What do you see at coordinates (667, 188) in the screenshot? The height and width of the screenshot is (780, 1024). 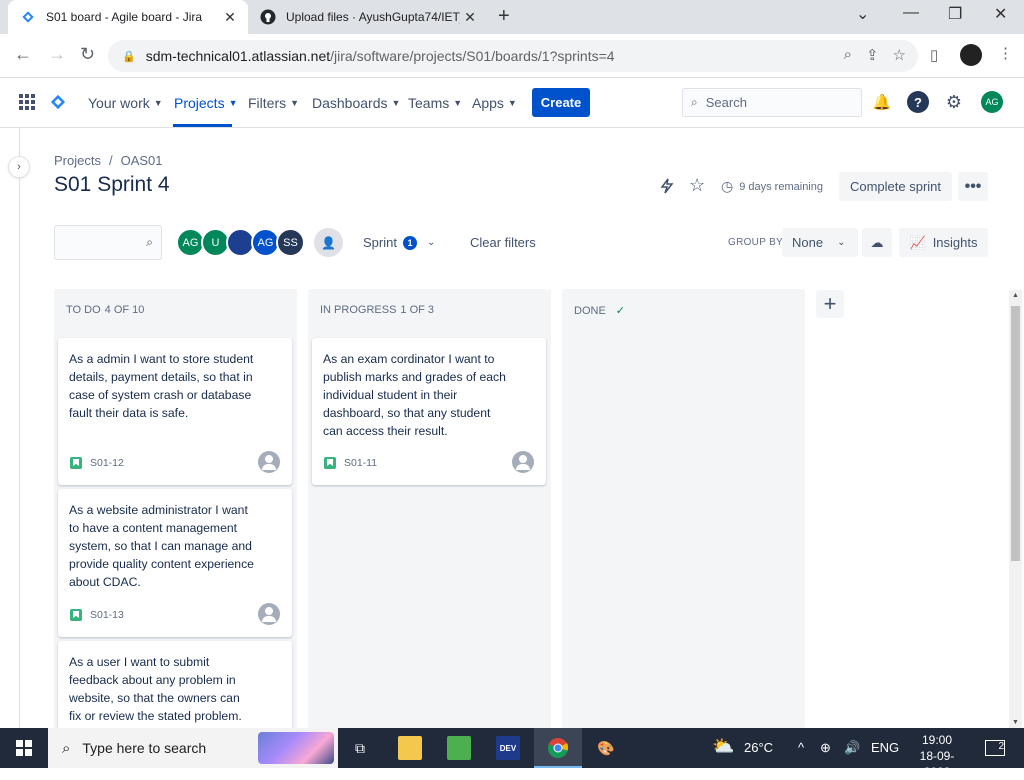 I see `lightning-icon` at bounding box center [667, 188].